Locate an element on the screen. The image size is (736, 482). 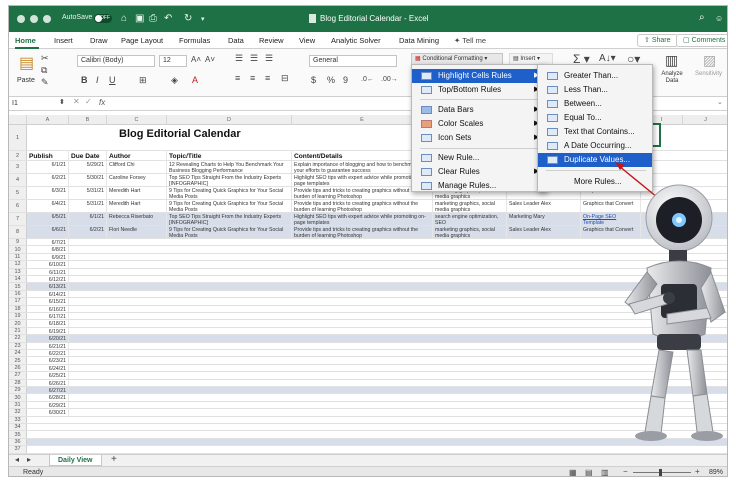
zoom-in-icon: + is located at coordinates (697, 471).